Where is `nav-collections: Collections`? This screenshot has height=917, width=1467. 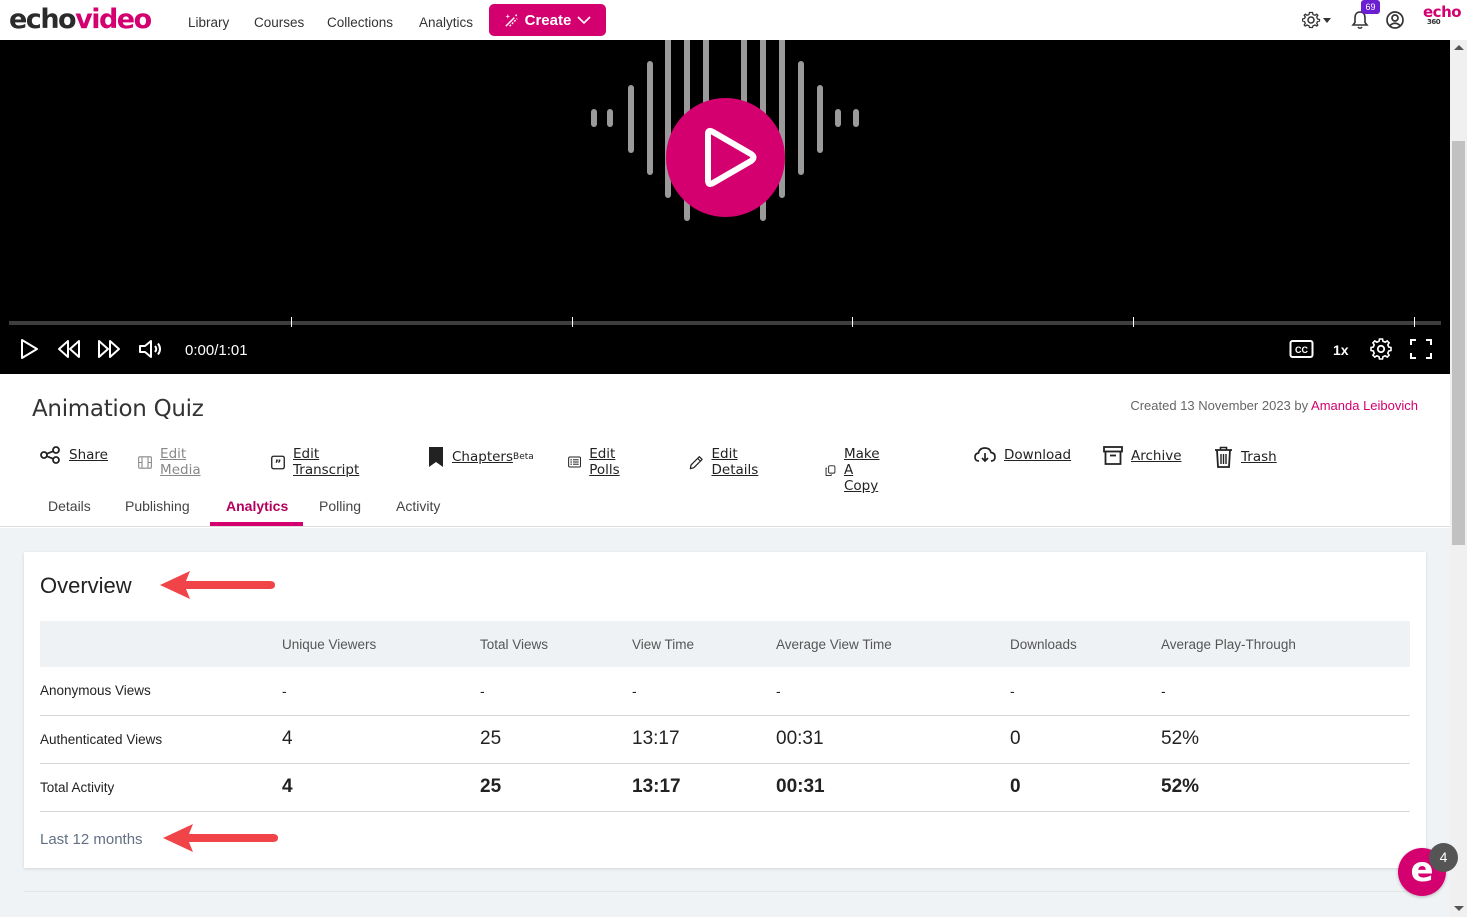 nav-collections: Collections is located at coordinates (360, 22).